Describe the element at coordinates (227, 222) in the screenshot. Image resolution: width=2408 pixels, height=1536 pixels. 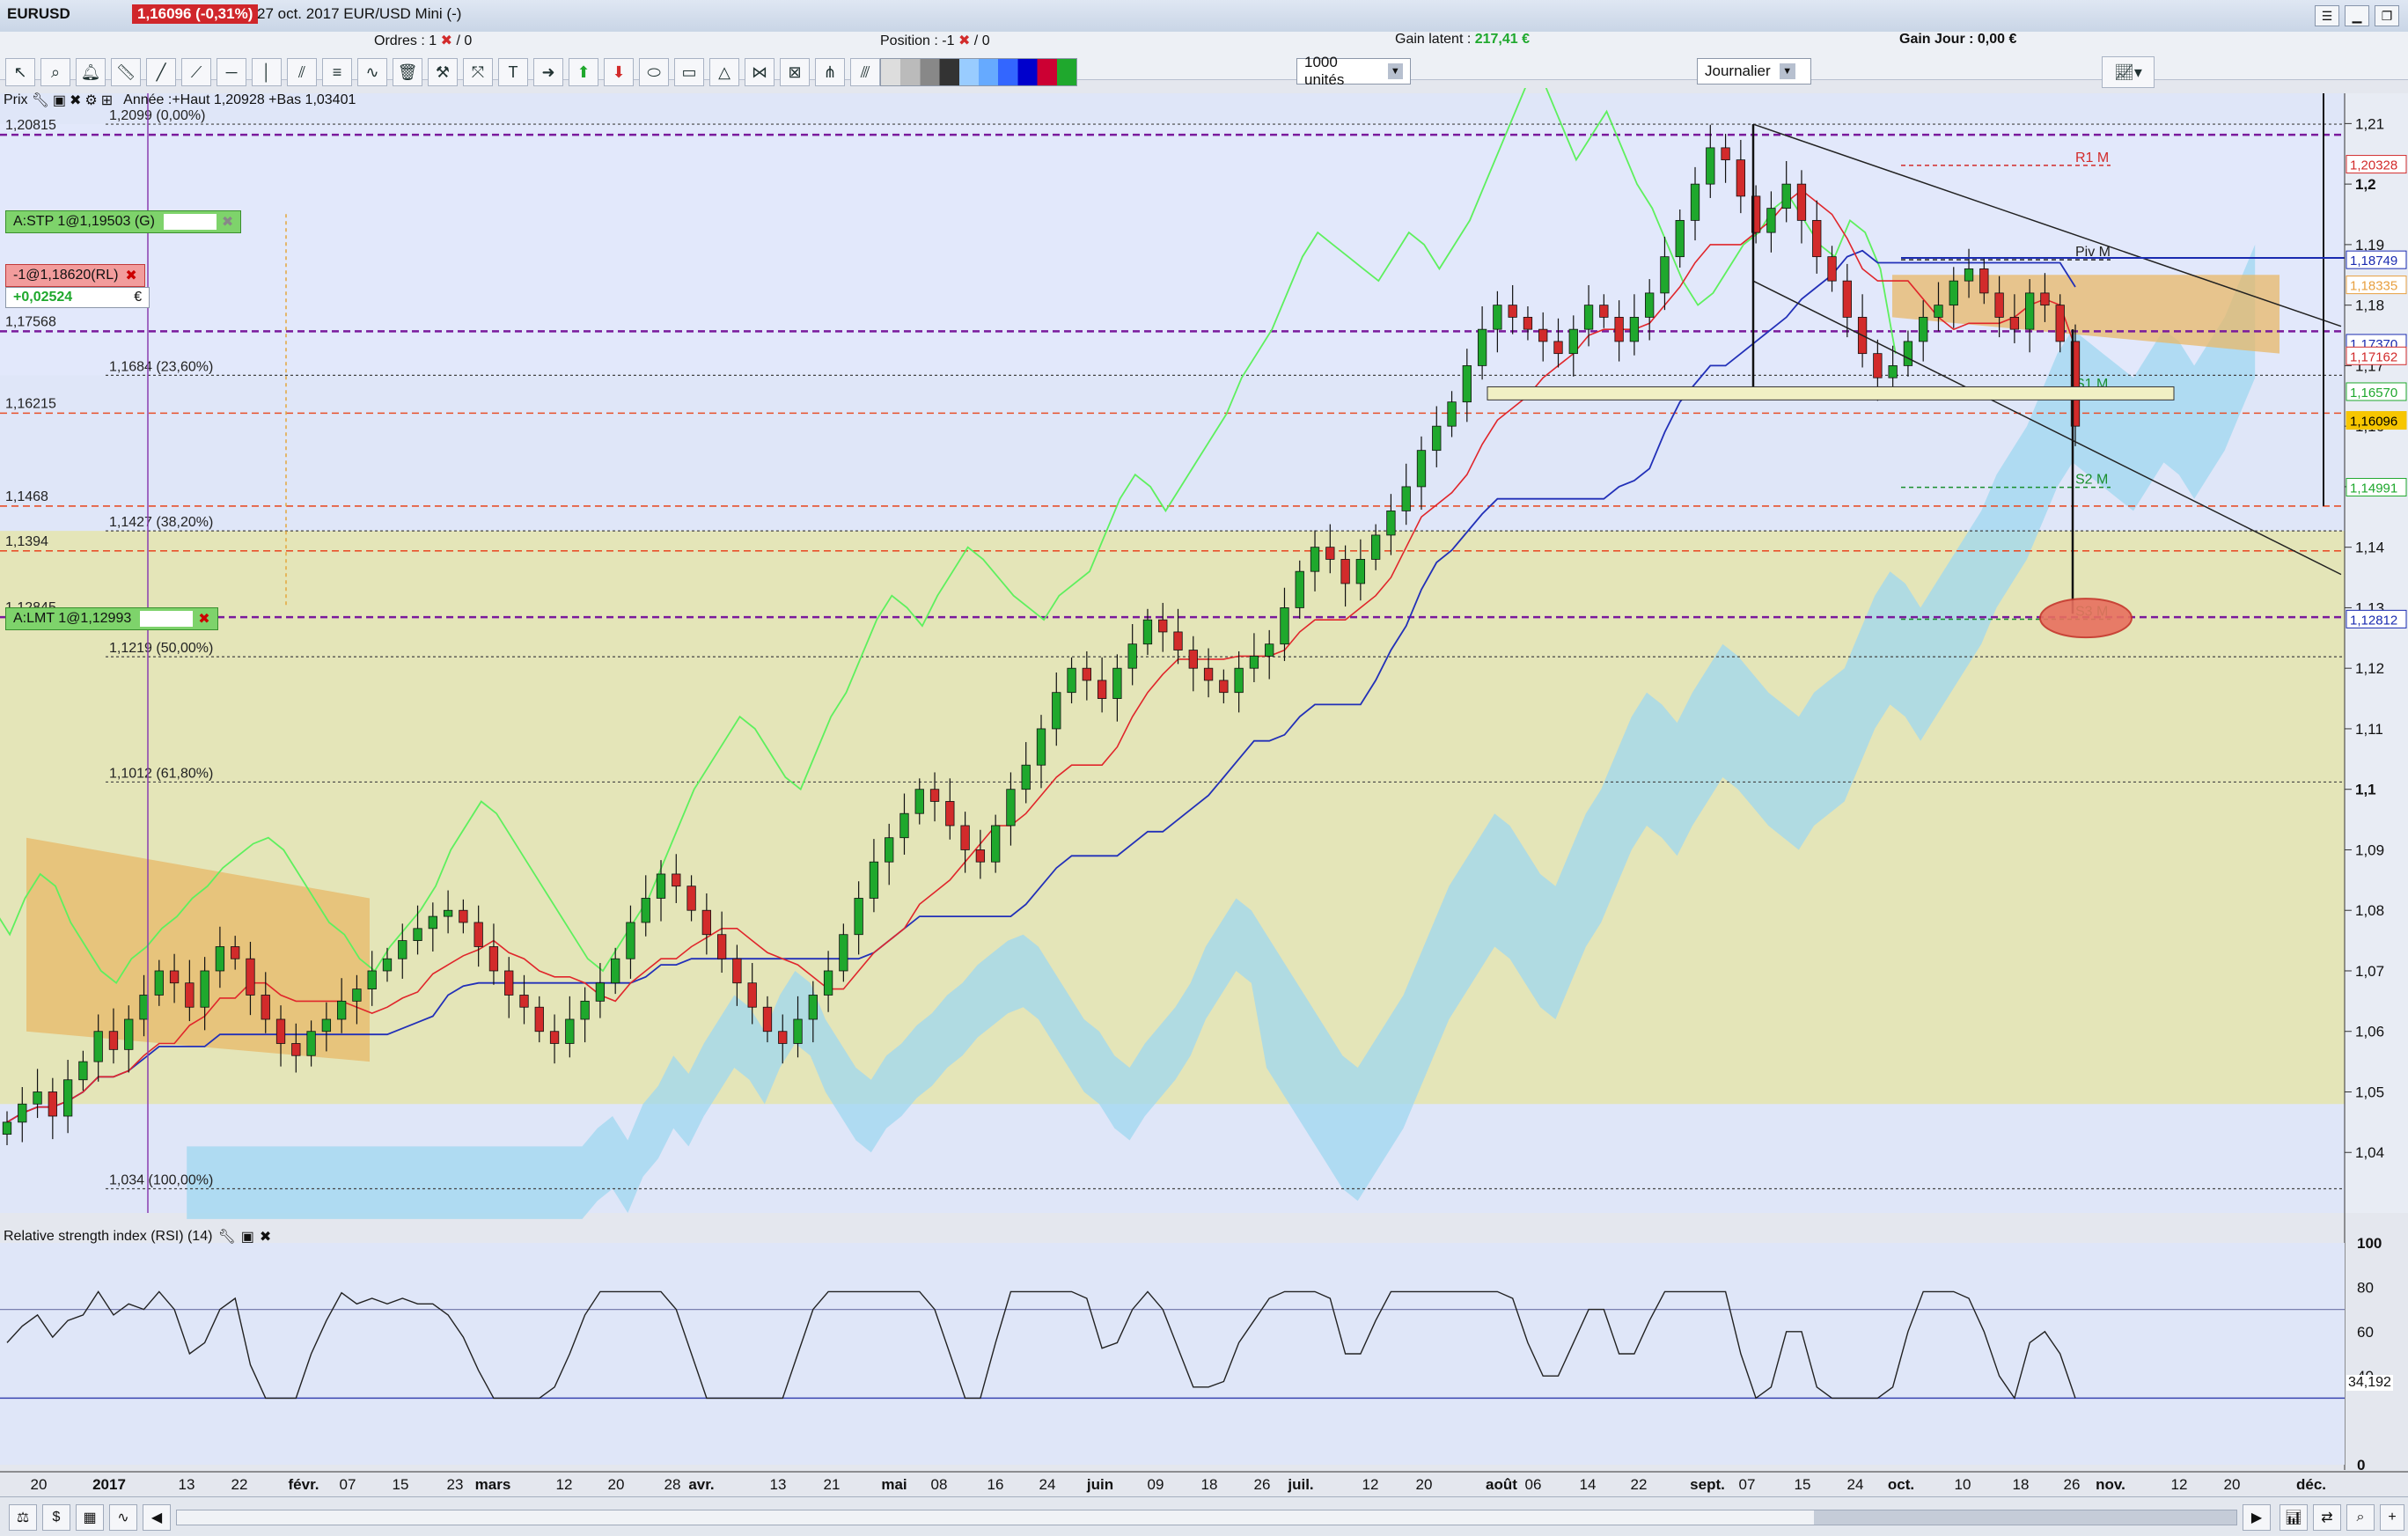
I see `remove-stop-icon: ✖` at that location.